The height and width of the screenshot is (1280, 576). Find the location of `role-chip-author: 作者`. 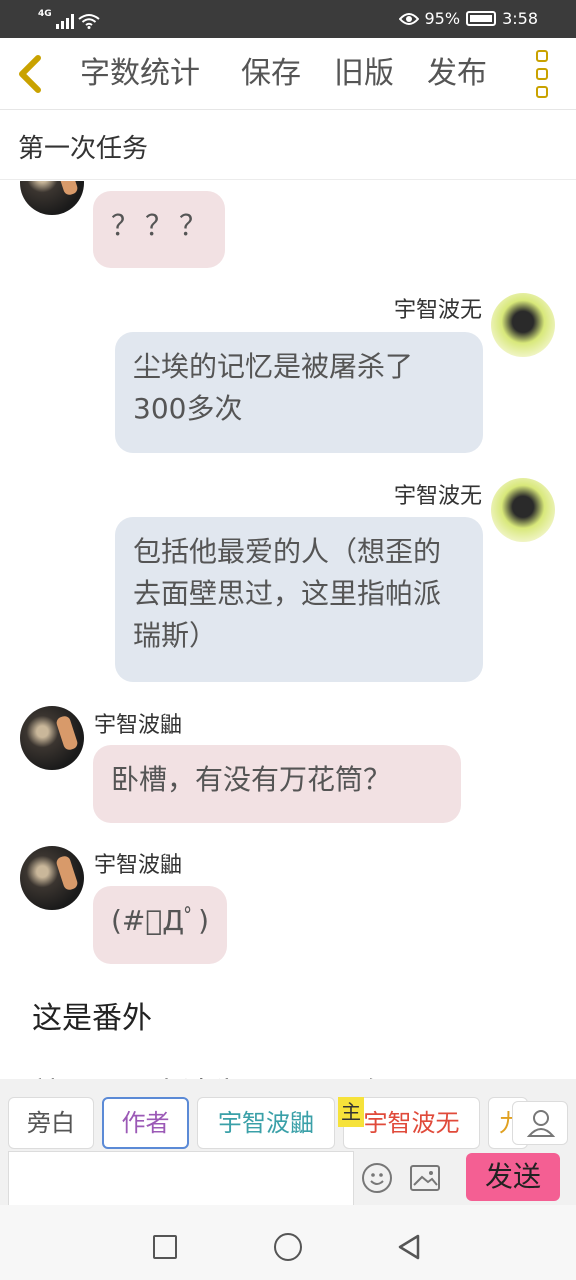

role-chip-author: 作者 is located at coordinates (145, 1123).